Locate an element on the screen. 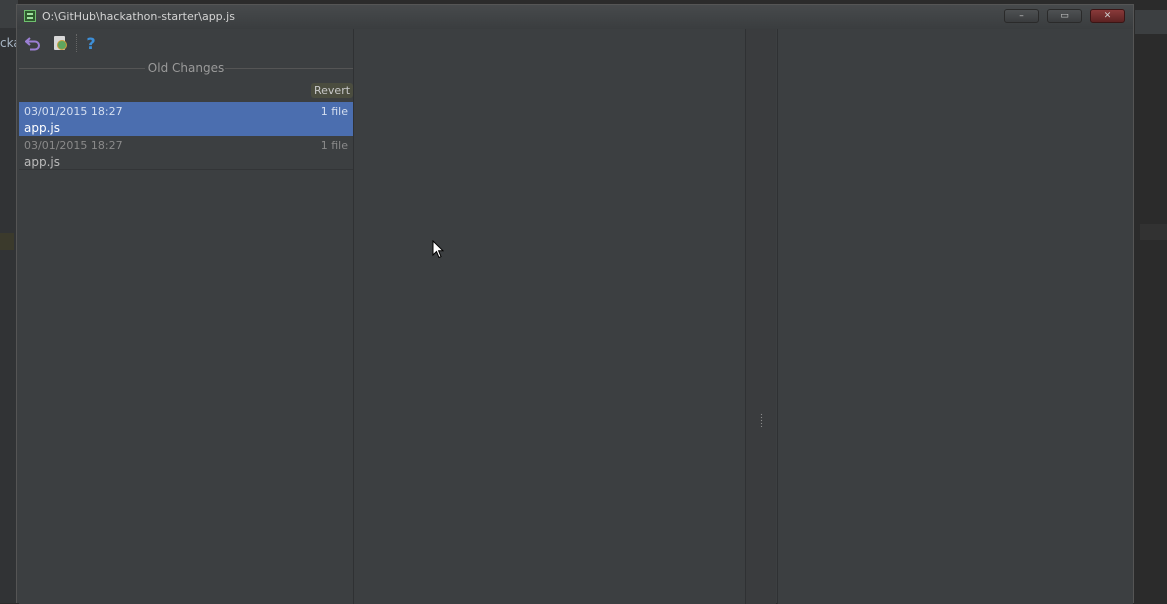 The image size is (1167, 604). create-patch-icon is located at coordinates (59, 43).